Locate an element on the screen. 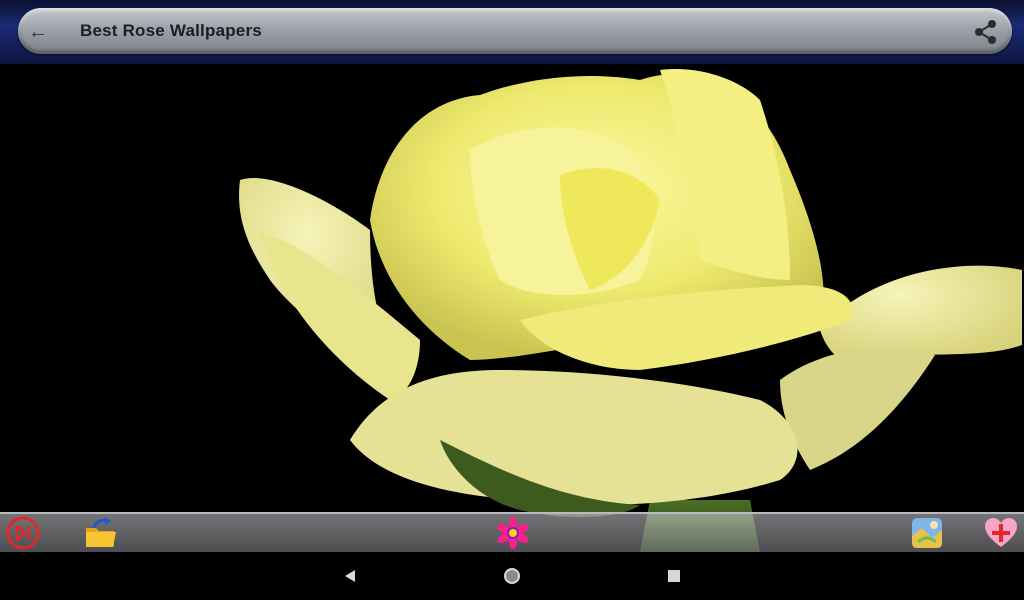  skip-next-button is located at coordinates (23, 533).